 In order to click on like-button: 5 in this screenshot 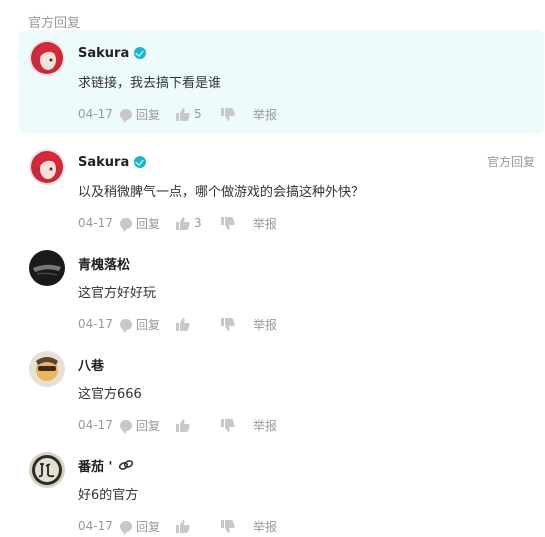, I will do `click(198, 114)`.